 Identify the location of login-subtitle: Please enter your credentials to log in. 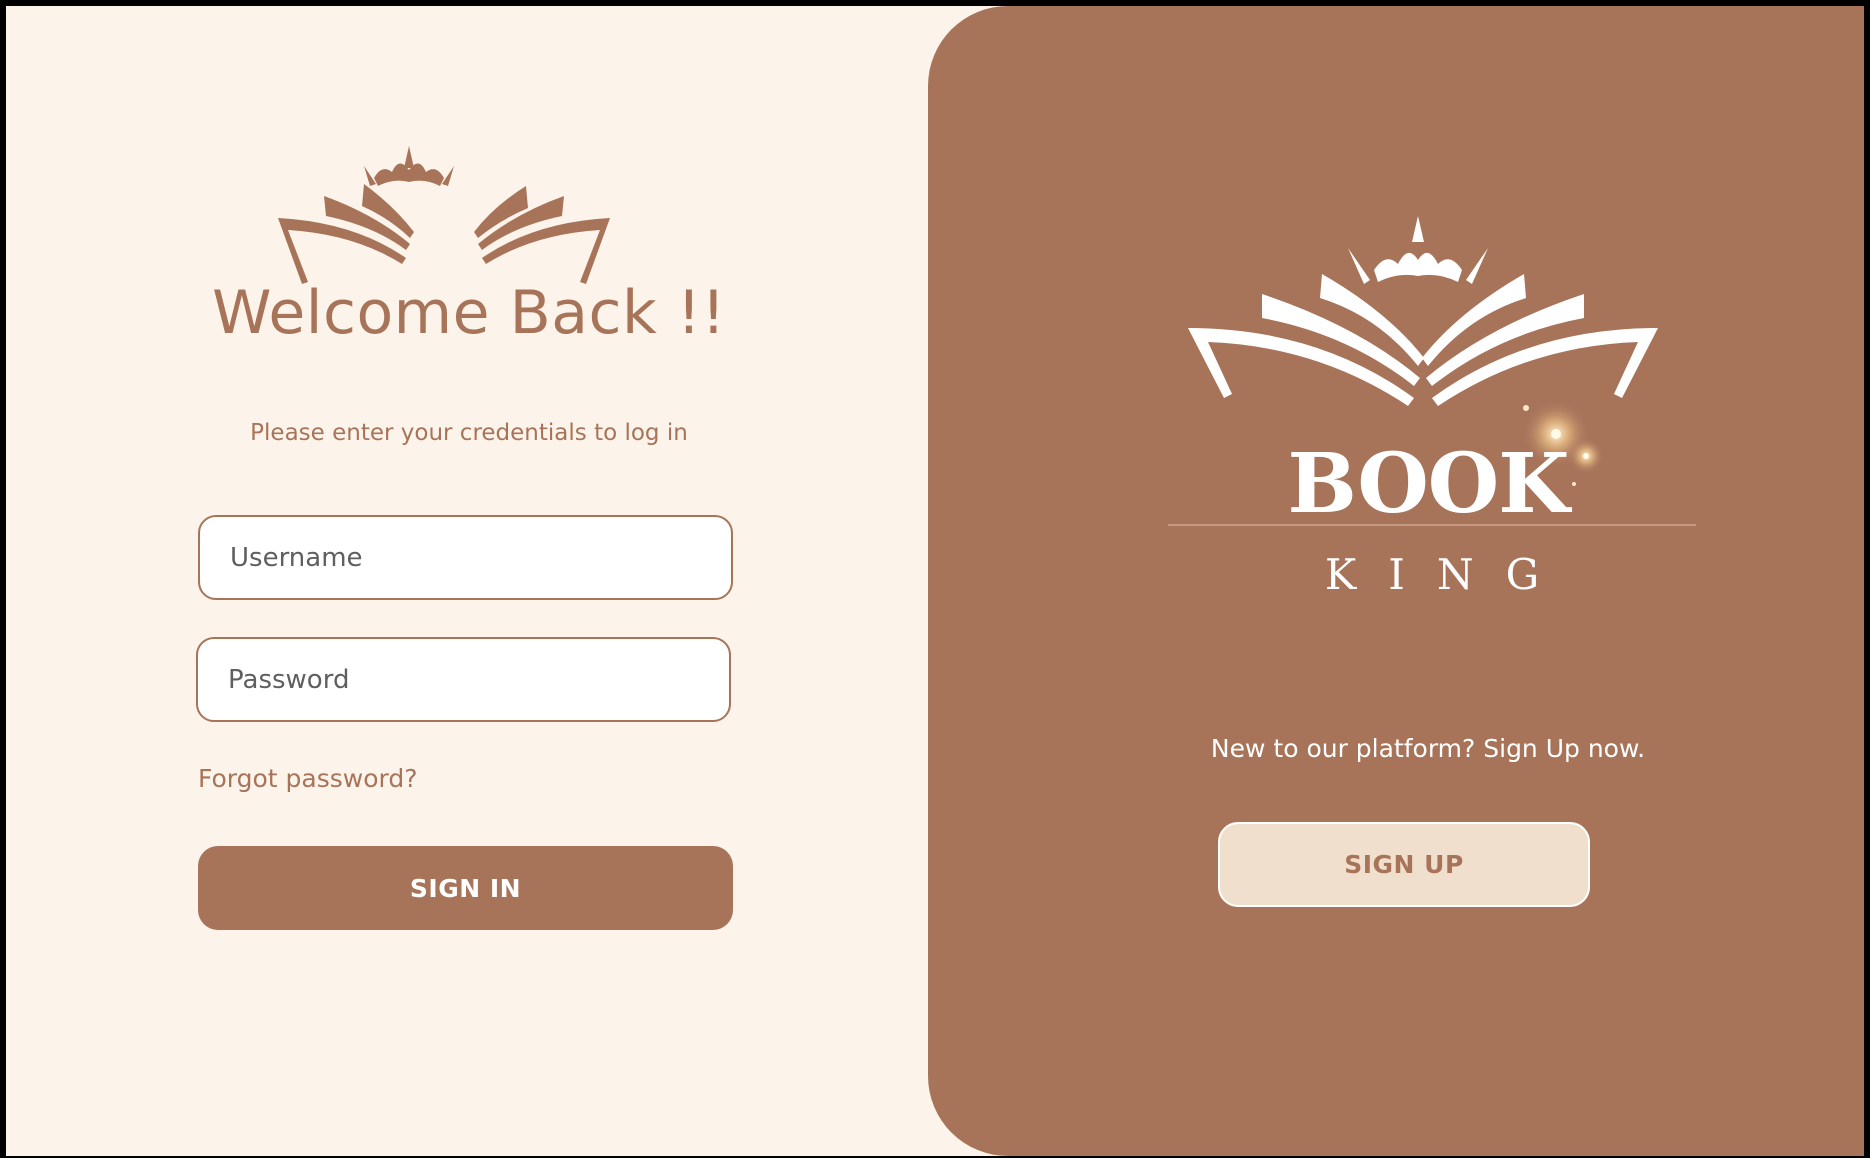
(469, 433).